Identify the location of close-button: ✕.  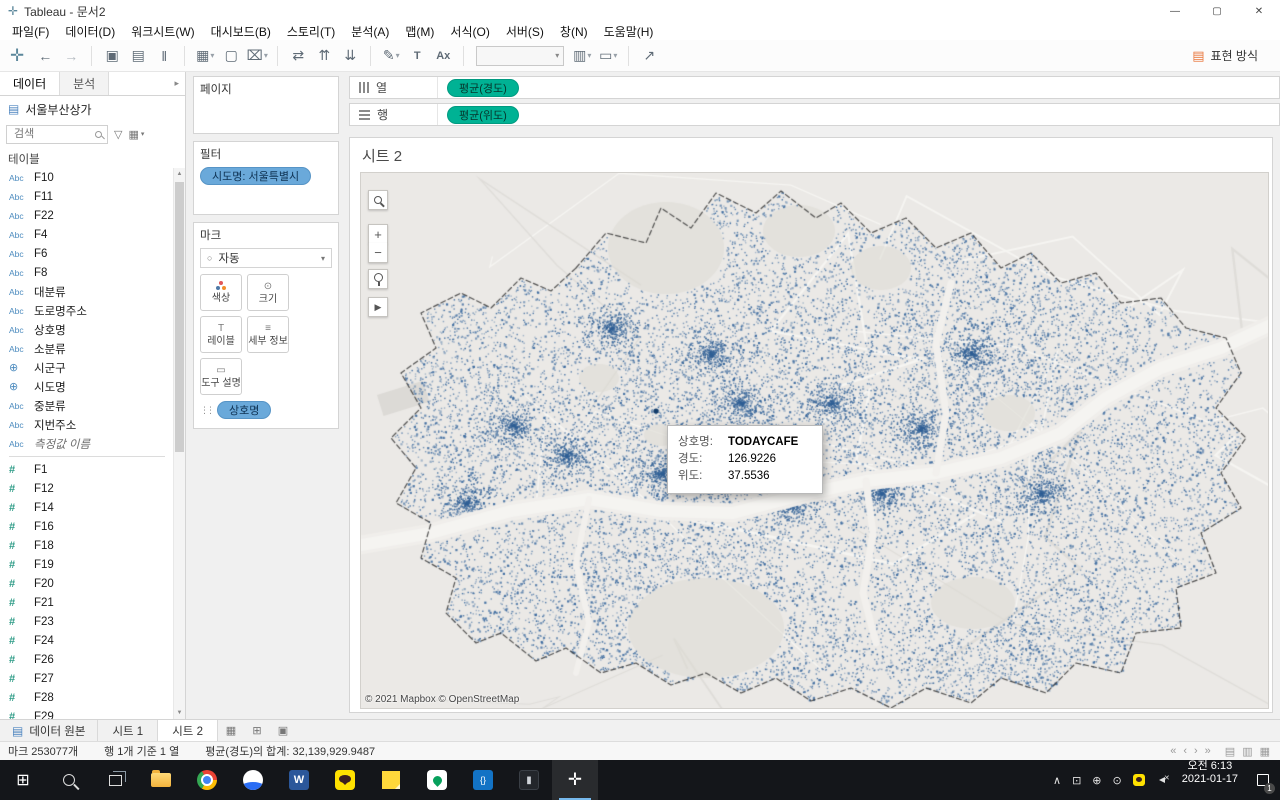
(1259, 11).